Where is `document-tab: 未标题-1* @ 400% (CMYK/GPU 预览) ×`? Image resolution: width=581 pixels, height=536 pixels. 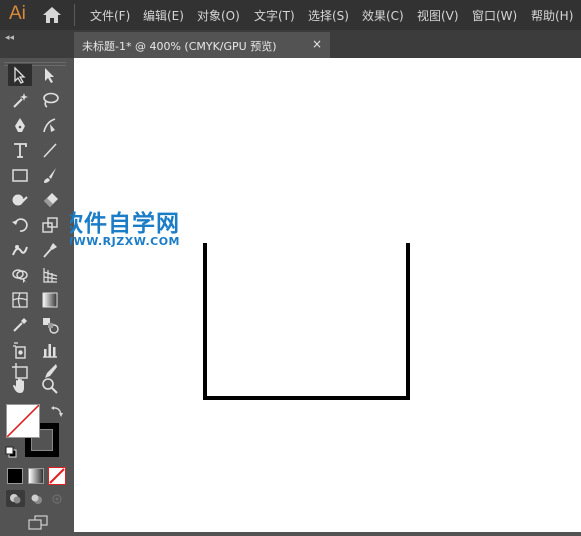
document-tab: 未标题-1* @ 400% (CMYK/GPU 预览) × is located at coordinates (202, 45).